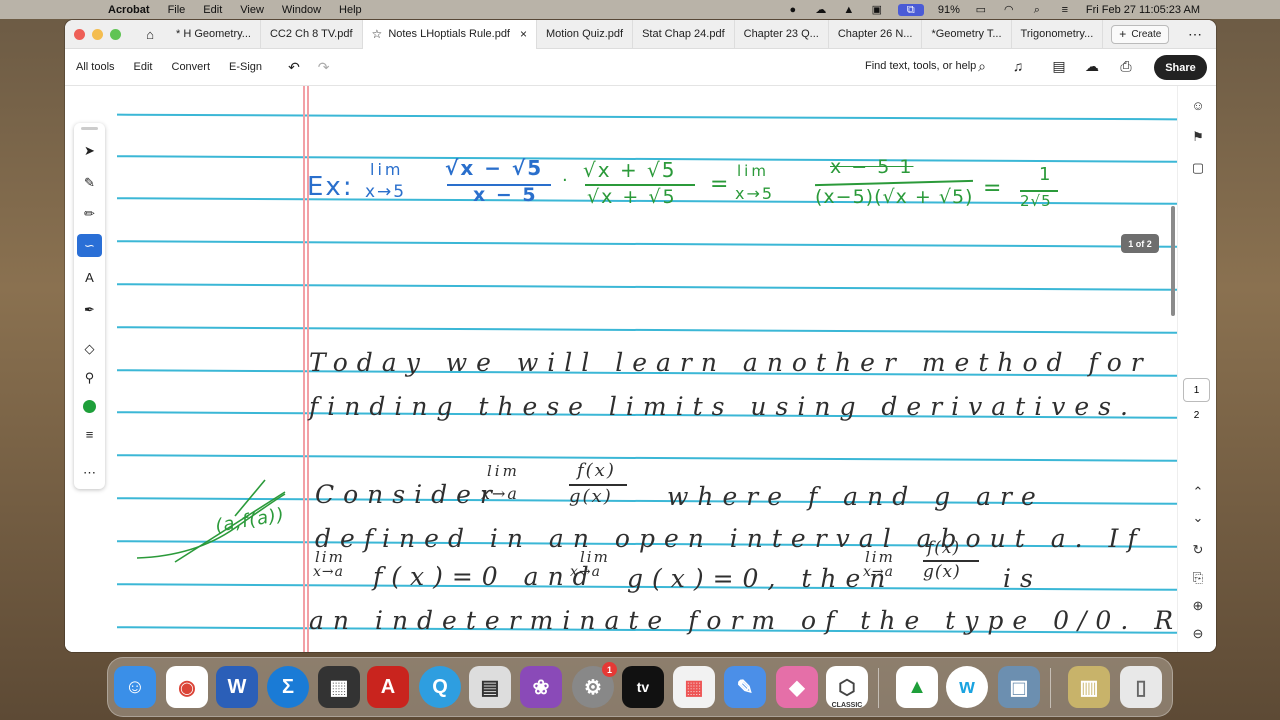  I want to click on cloud-upload-icon: ☁, so click(1092, 66).